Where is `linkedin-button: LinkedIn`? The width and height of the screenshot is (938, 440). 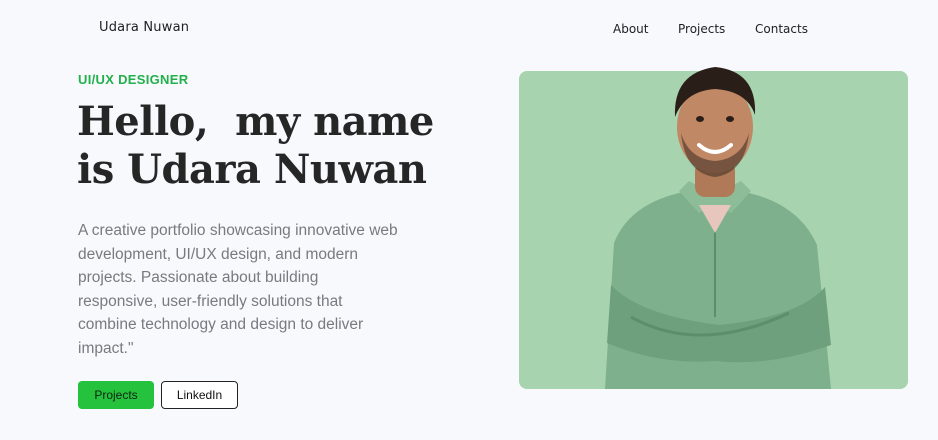 linkedin-button: LinkedIn is located at coordinates (199, 395).